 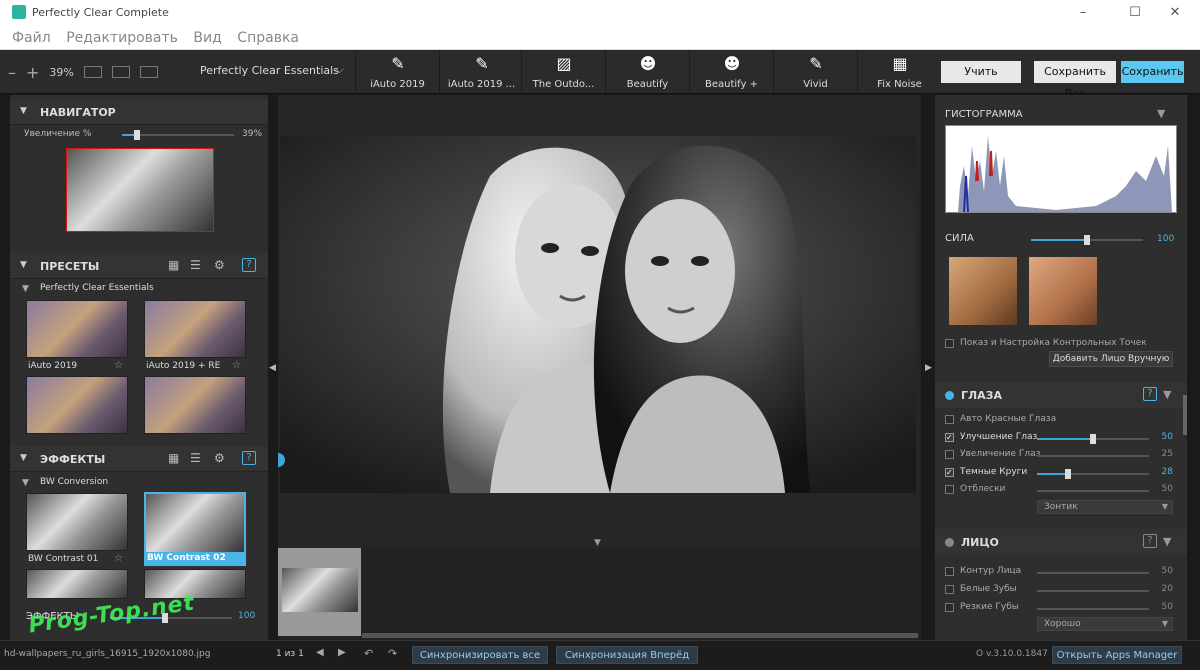 I want to click on eyes-row: ✓ Темные Круги 28, so click(x=1061, y=474).